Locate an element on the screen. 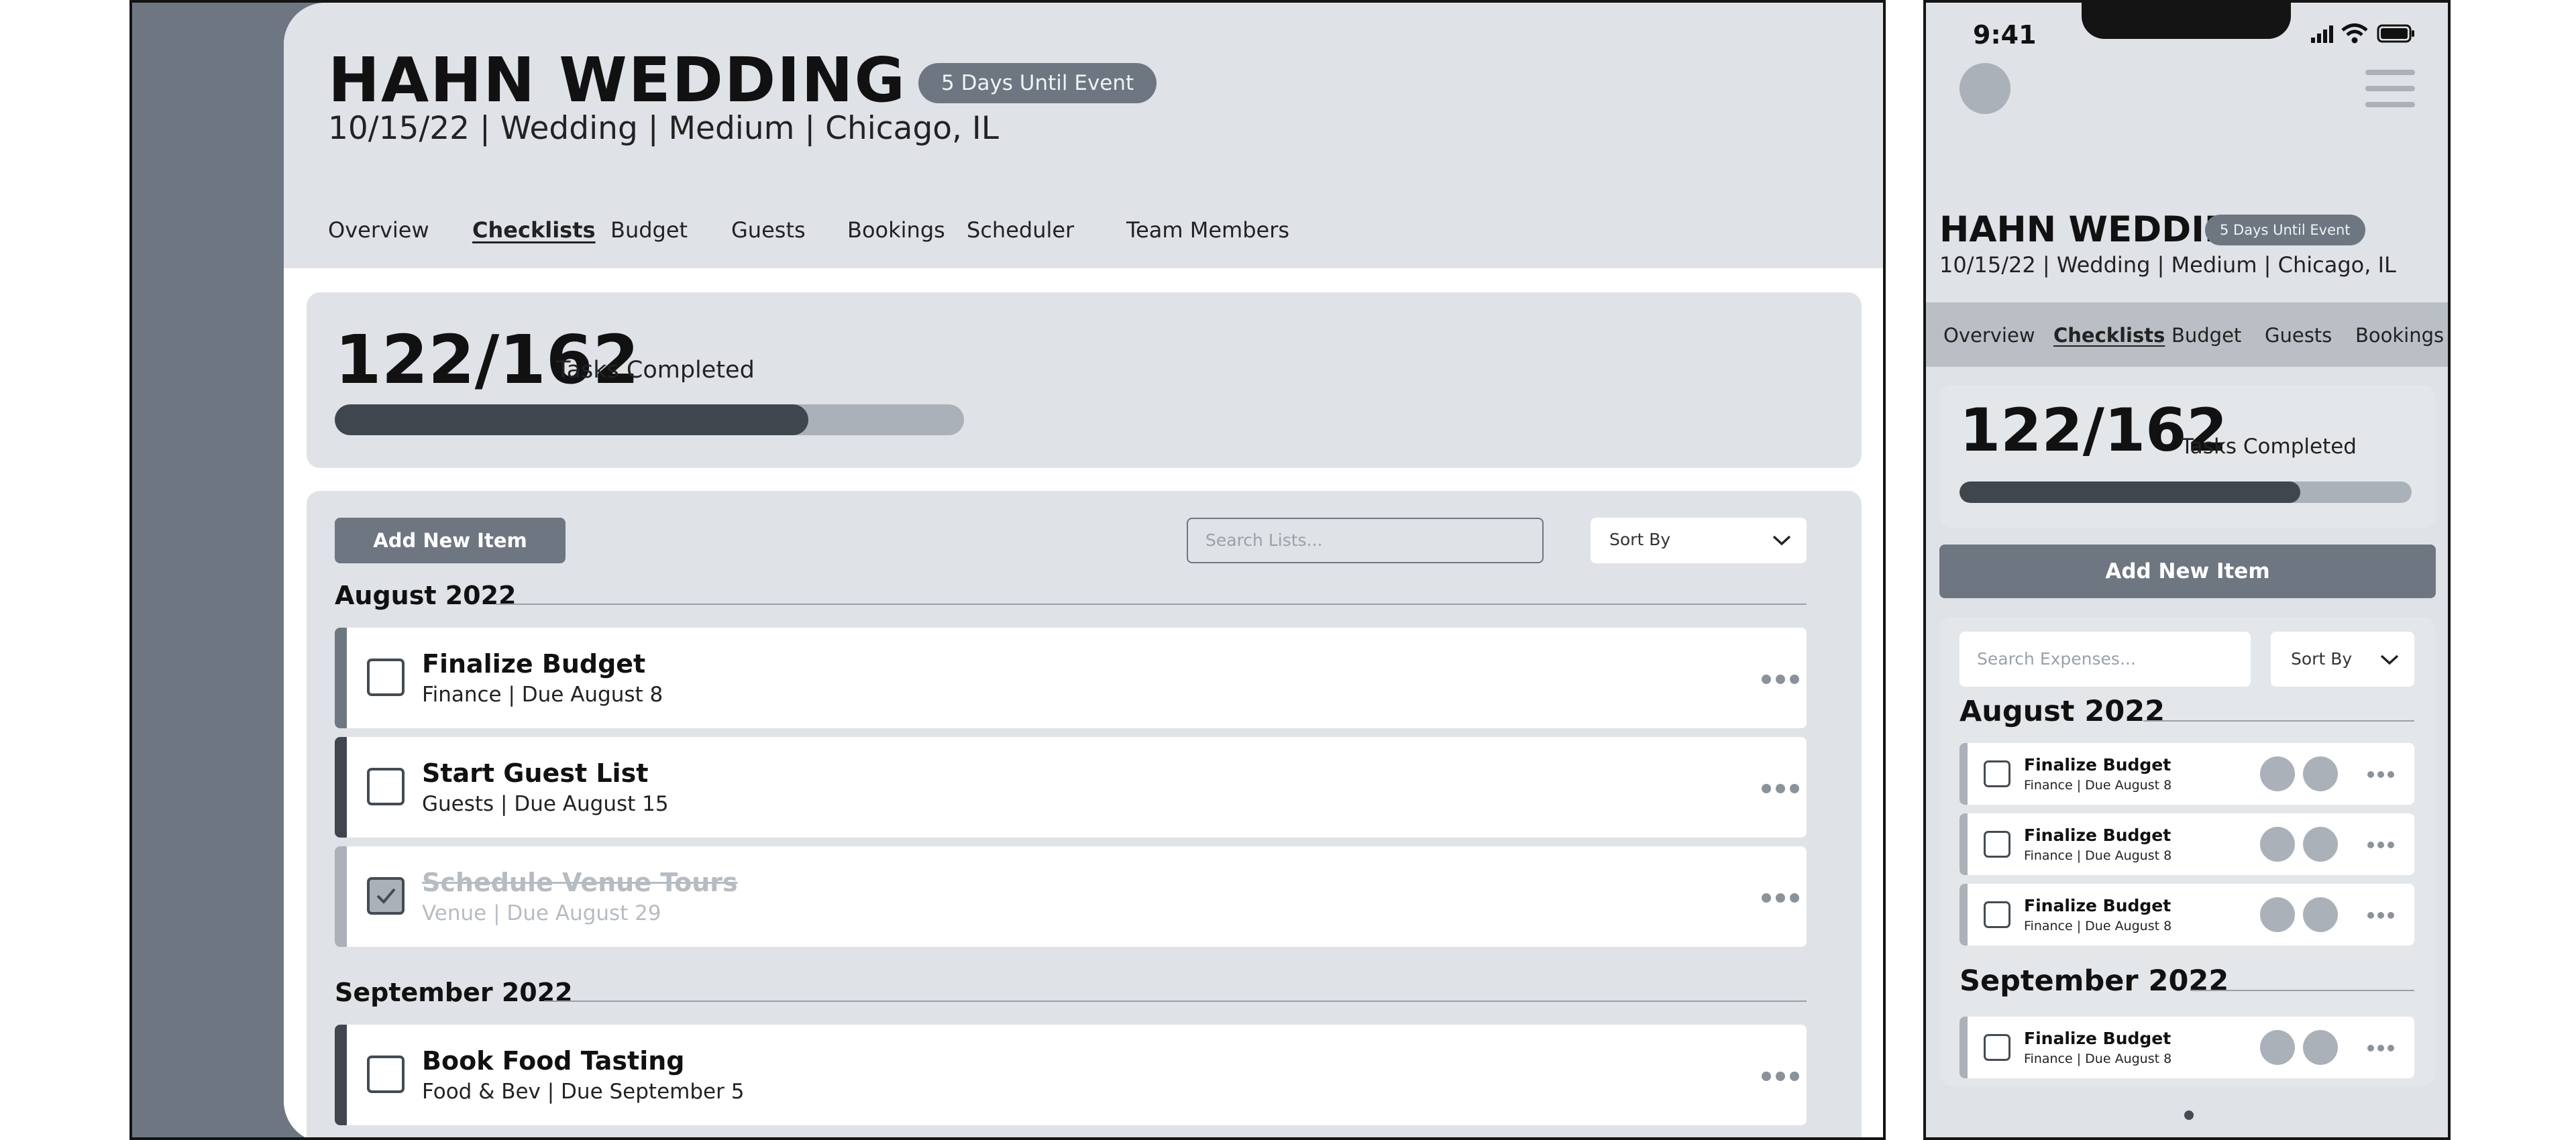 The width and height of the screenshot is (2576, 1140). task-meta: Venue | Due August 29 is located at coordinates (541, 913).